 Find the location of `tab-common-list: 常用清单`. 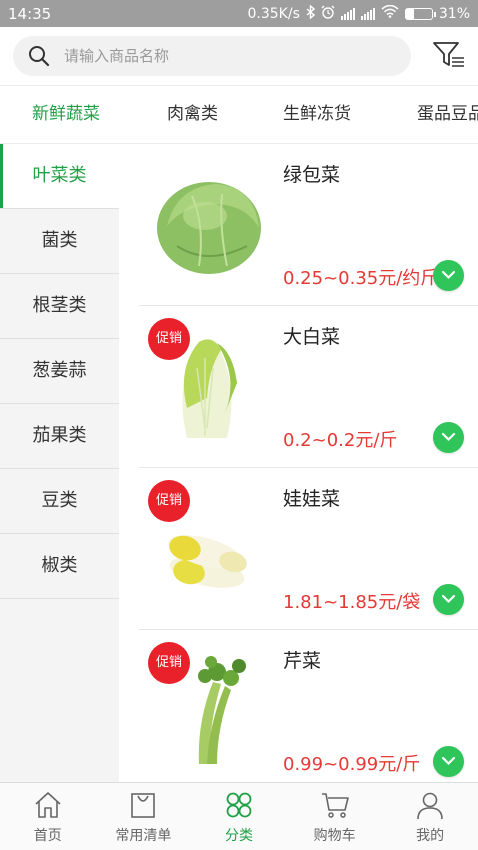

tab-common-list: 常用清单 is located at coordinates (144, 816).